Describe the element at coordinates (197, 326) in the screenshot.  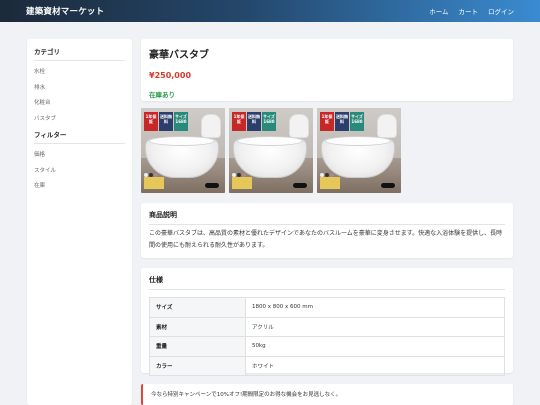
I see `spec-key: 素材` at that location.